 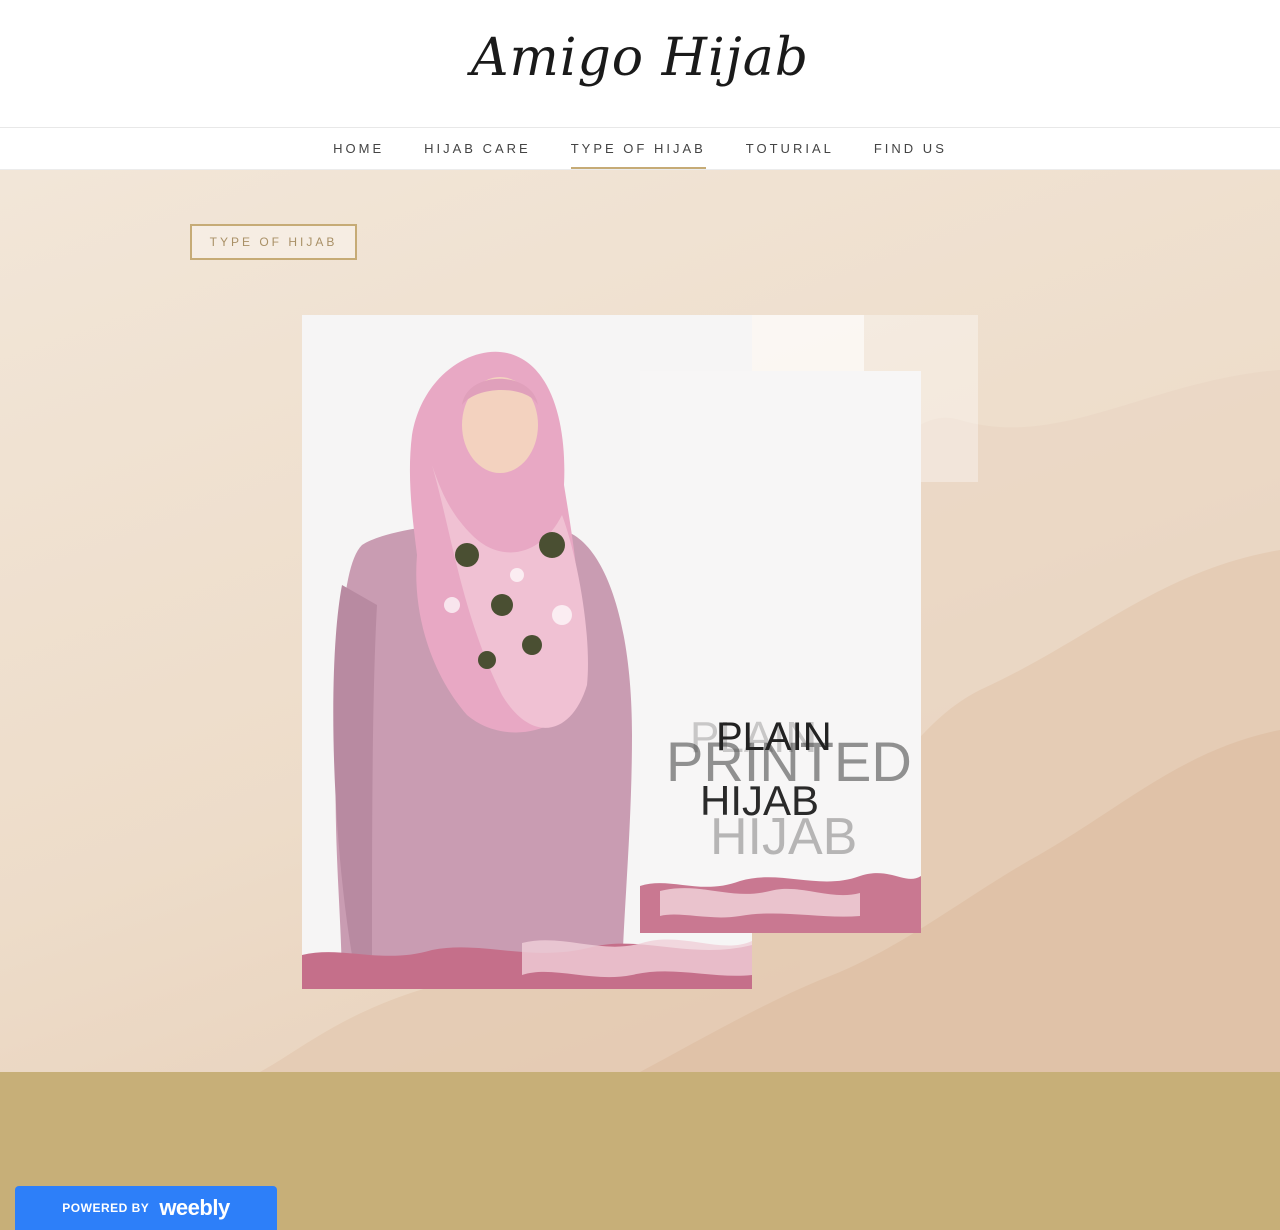 I want to click on nav-item-toturial: TOTURIAL, so click(x=790, y=148).